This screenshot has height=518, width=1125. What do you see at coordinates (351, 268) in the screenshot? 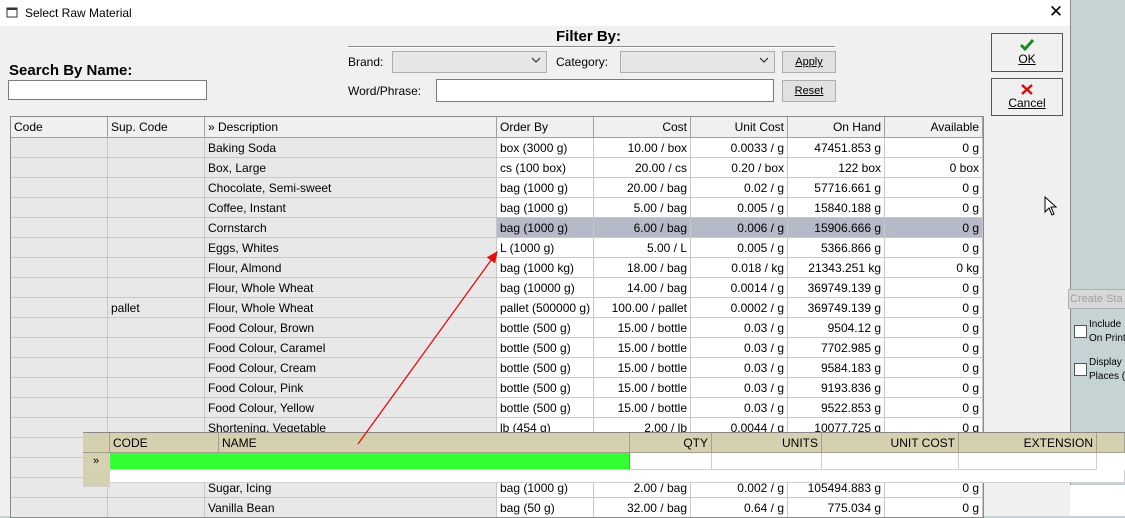
I see `table-cell: Flour, Almond` at bounding box center [351, 268].